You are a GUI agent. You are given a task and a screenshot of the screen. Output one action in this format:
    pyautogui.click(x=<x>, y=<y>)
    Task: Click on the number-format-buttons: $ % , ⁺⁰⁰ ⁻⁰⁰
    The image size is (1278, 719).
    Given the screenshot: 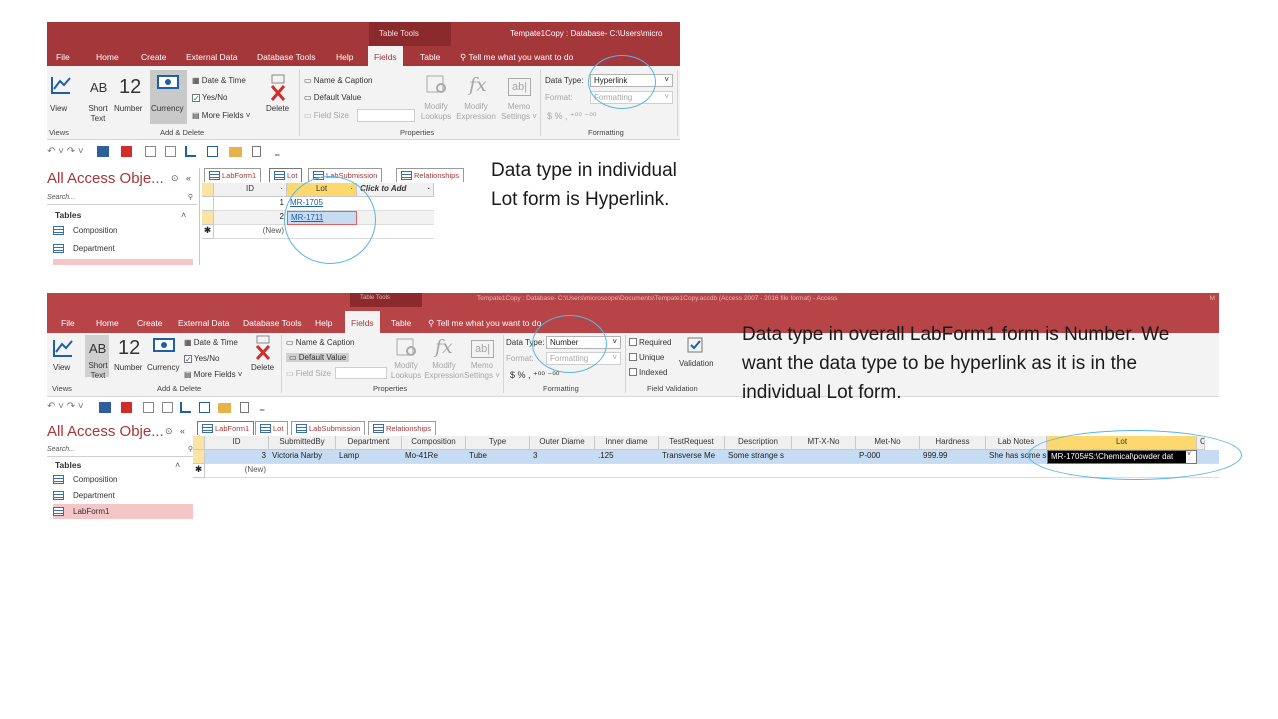 What is the action you would take?
    pyautogui.click(x=571, y=116)
    